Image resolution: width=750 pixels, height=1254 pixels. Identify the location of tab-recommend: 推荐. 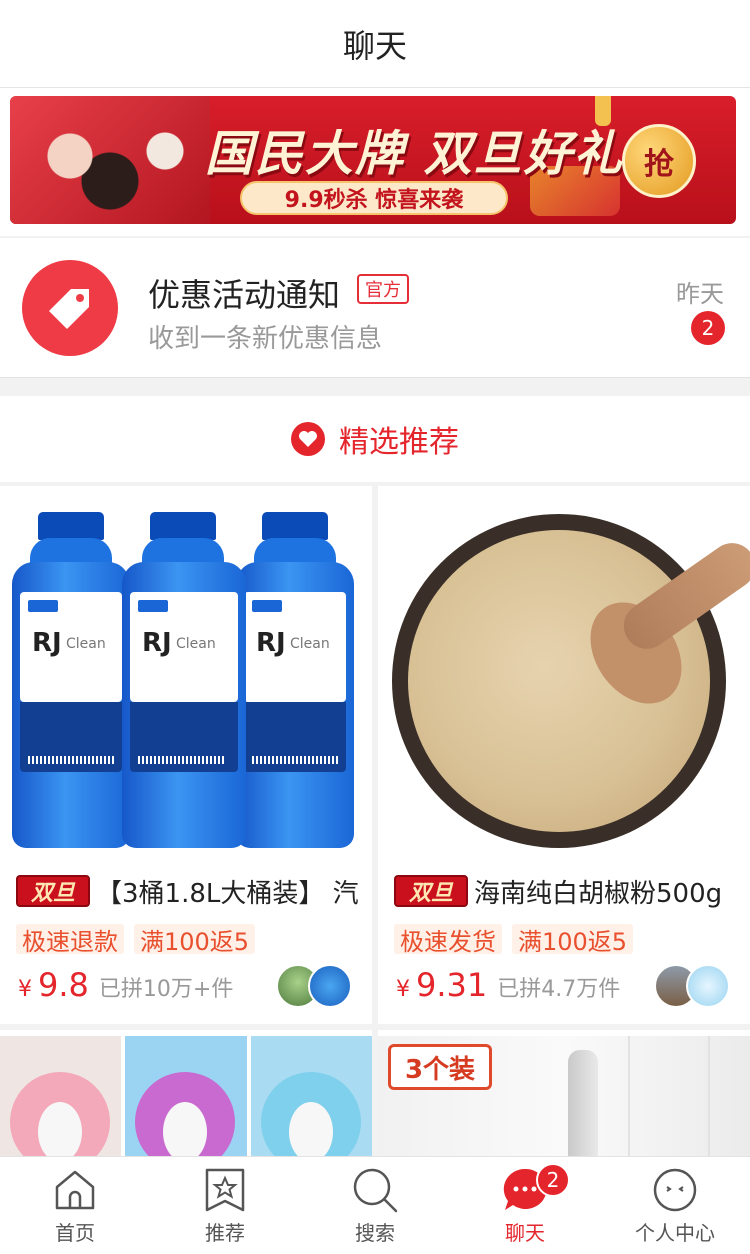
(225, 1205).